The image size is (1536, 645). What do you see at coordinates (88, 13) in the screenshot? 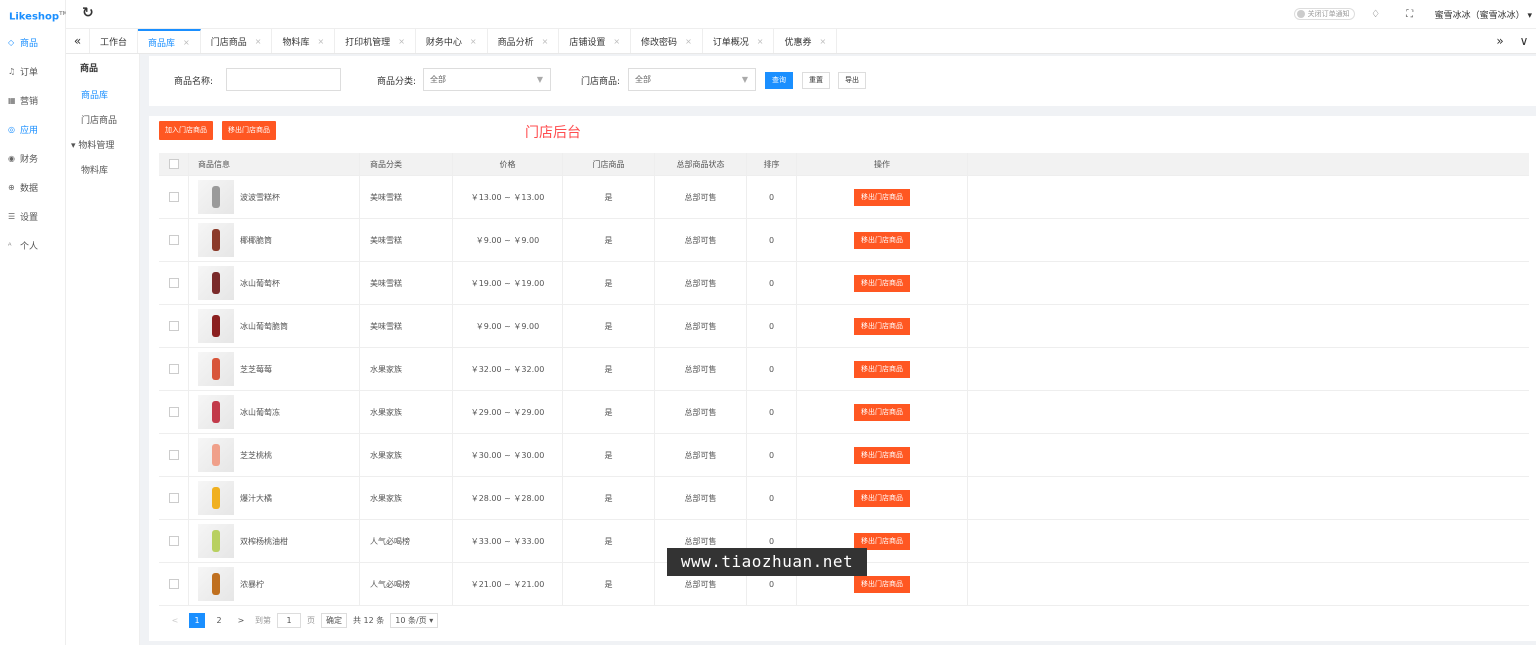
I see `refresh-icon: ↻` at bounding box center [88, 13].